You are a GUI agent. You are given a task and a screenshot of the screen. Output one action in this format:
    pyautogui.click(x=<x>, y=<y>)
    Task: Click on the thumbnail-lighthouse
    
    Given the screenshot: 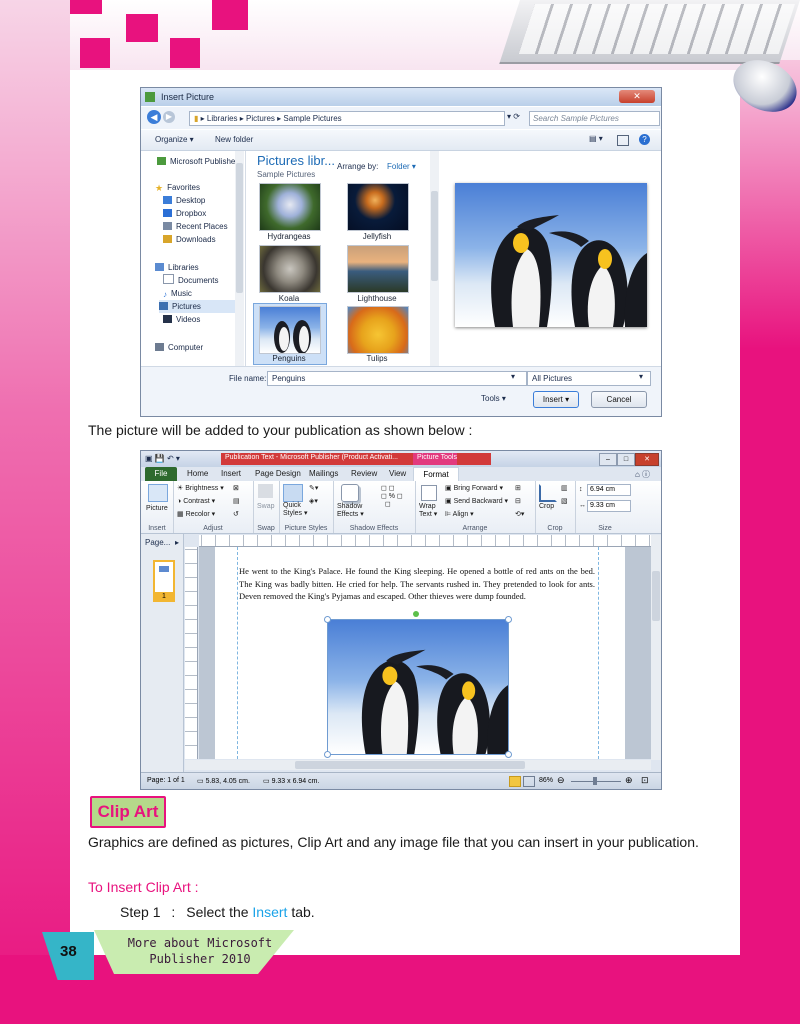 What is the action you would take?
    pyautogui.click(x=378, y=269)
    